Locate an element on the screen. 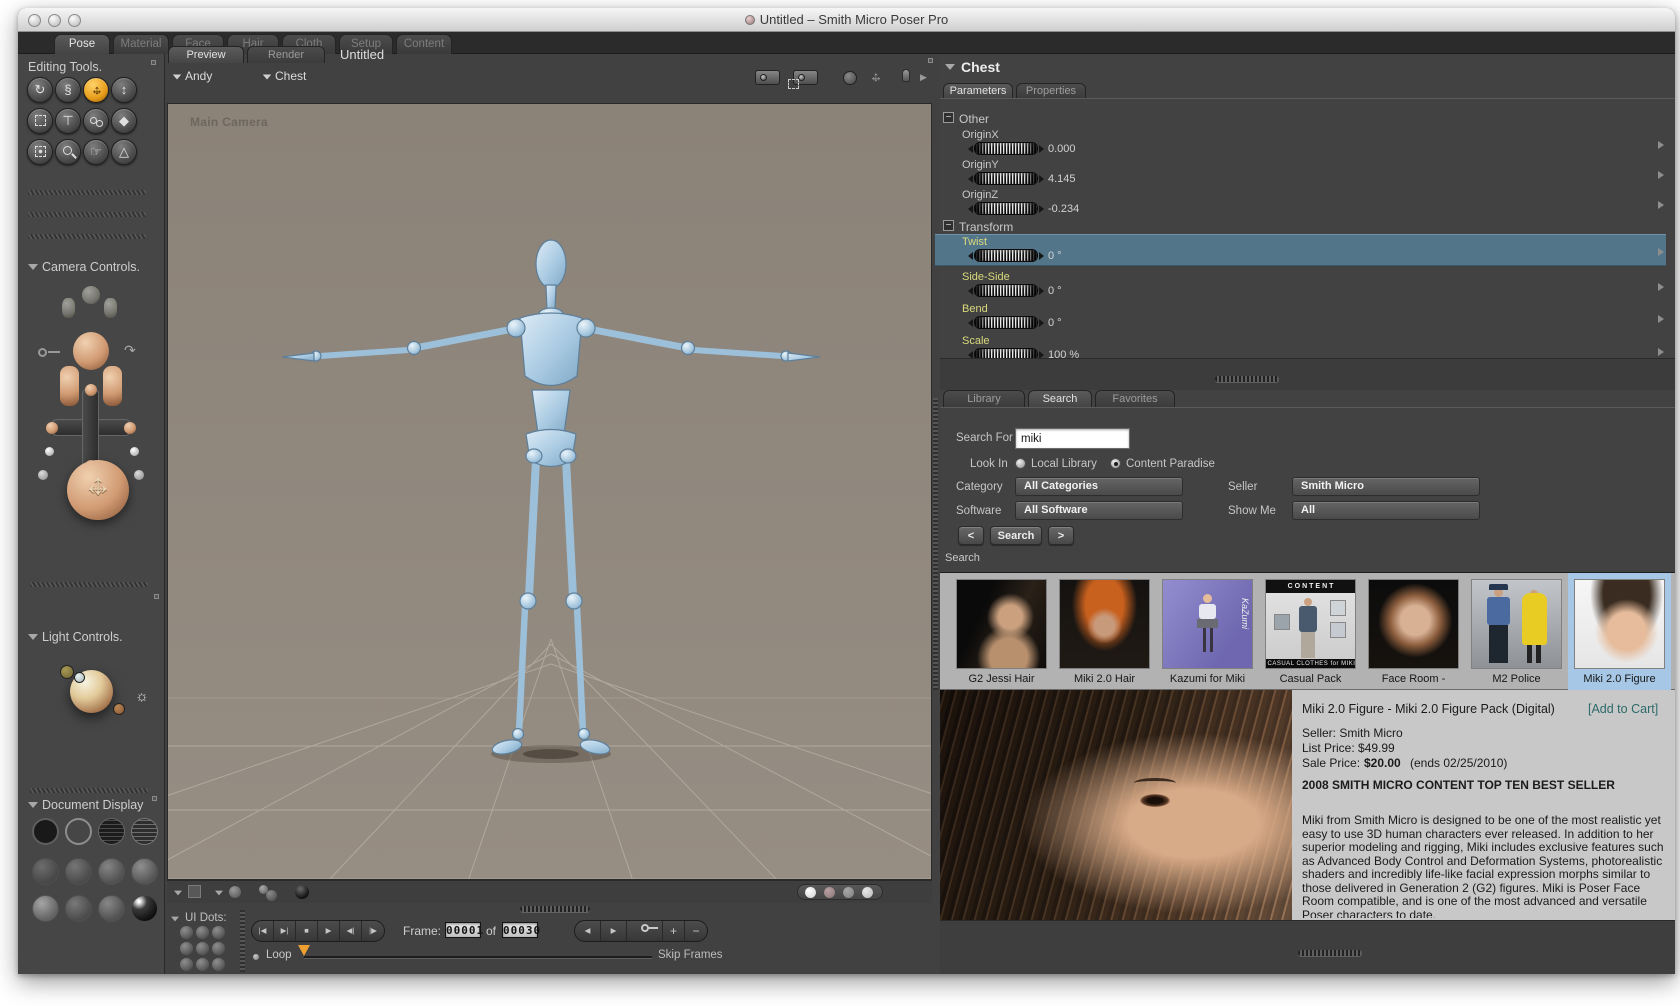 Image resolution: width=1680 pixels, height=1006 pixels. tracking-ball-icon is located at coordinates (235, 892).